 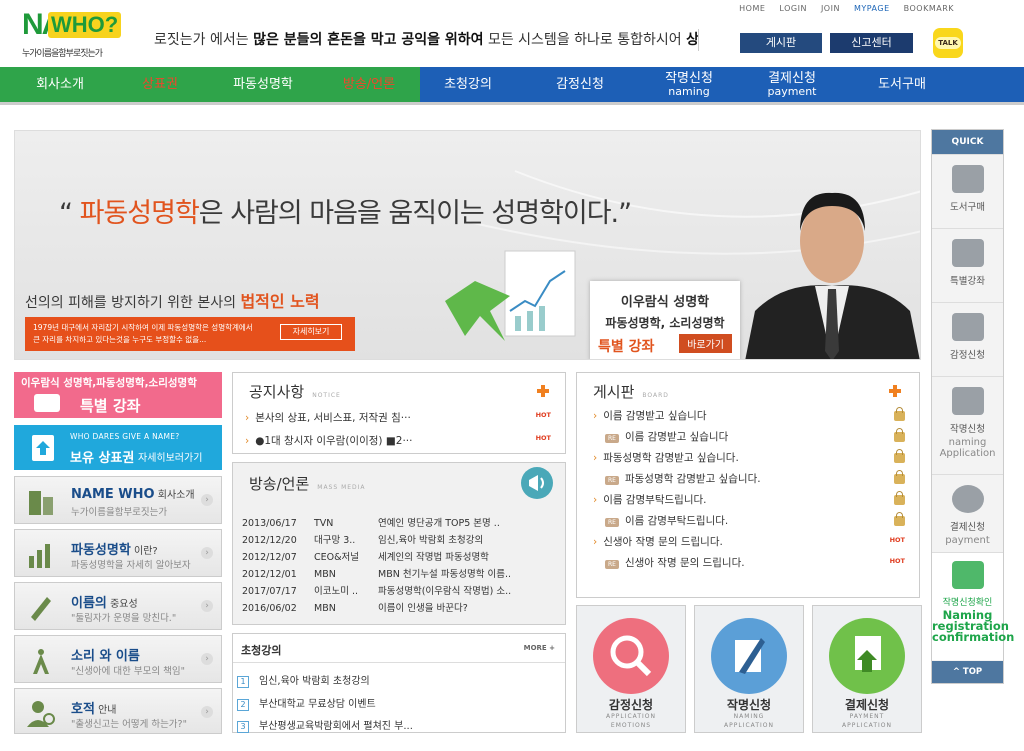 I want to click on media-row: 2012/12/20 대구망 3.. 임신,육아 박람회 초청강의, so click(x=362, y=539).